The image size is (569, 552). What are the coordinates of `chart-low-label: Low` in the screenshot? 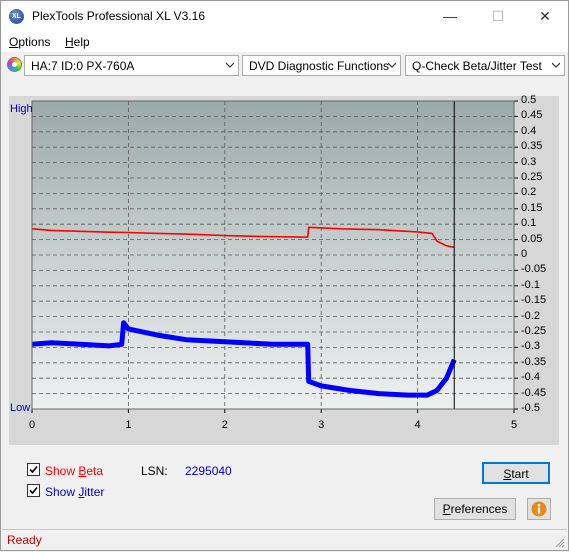 It's located at (20, 408).